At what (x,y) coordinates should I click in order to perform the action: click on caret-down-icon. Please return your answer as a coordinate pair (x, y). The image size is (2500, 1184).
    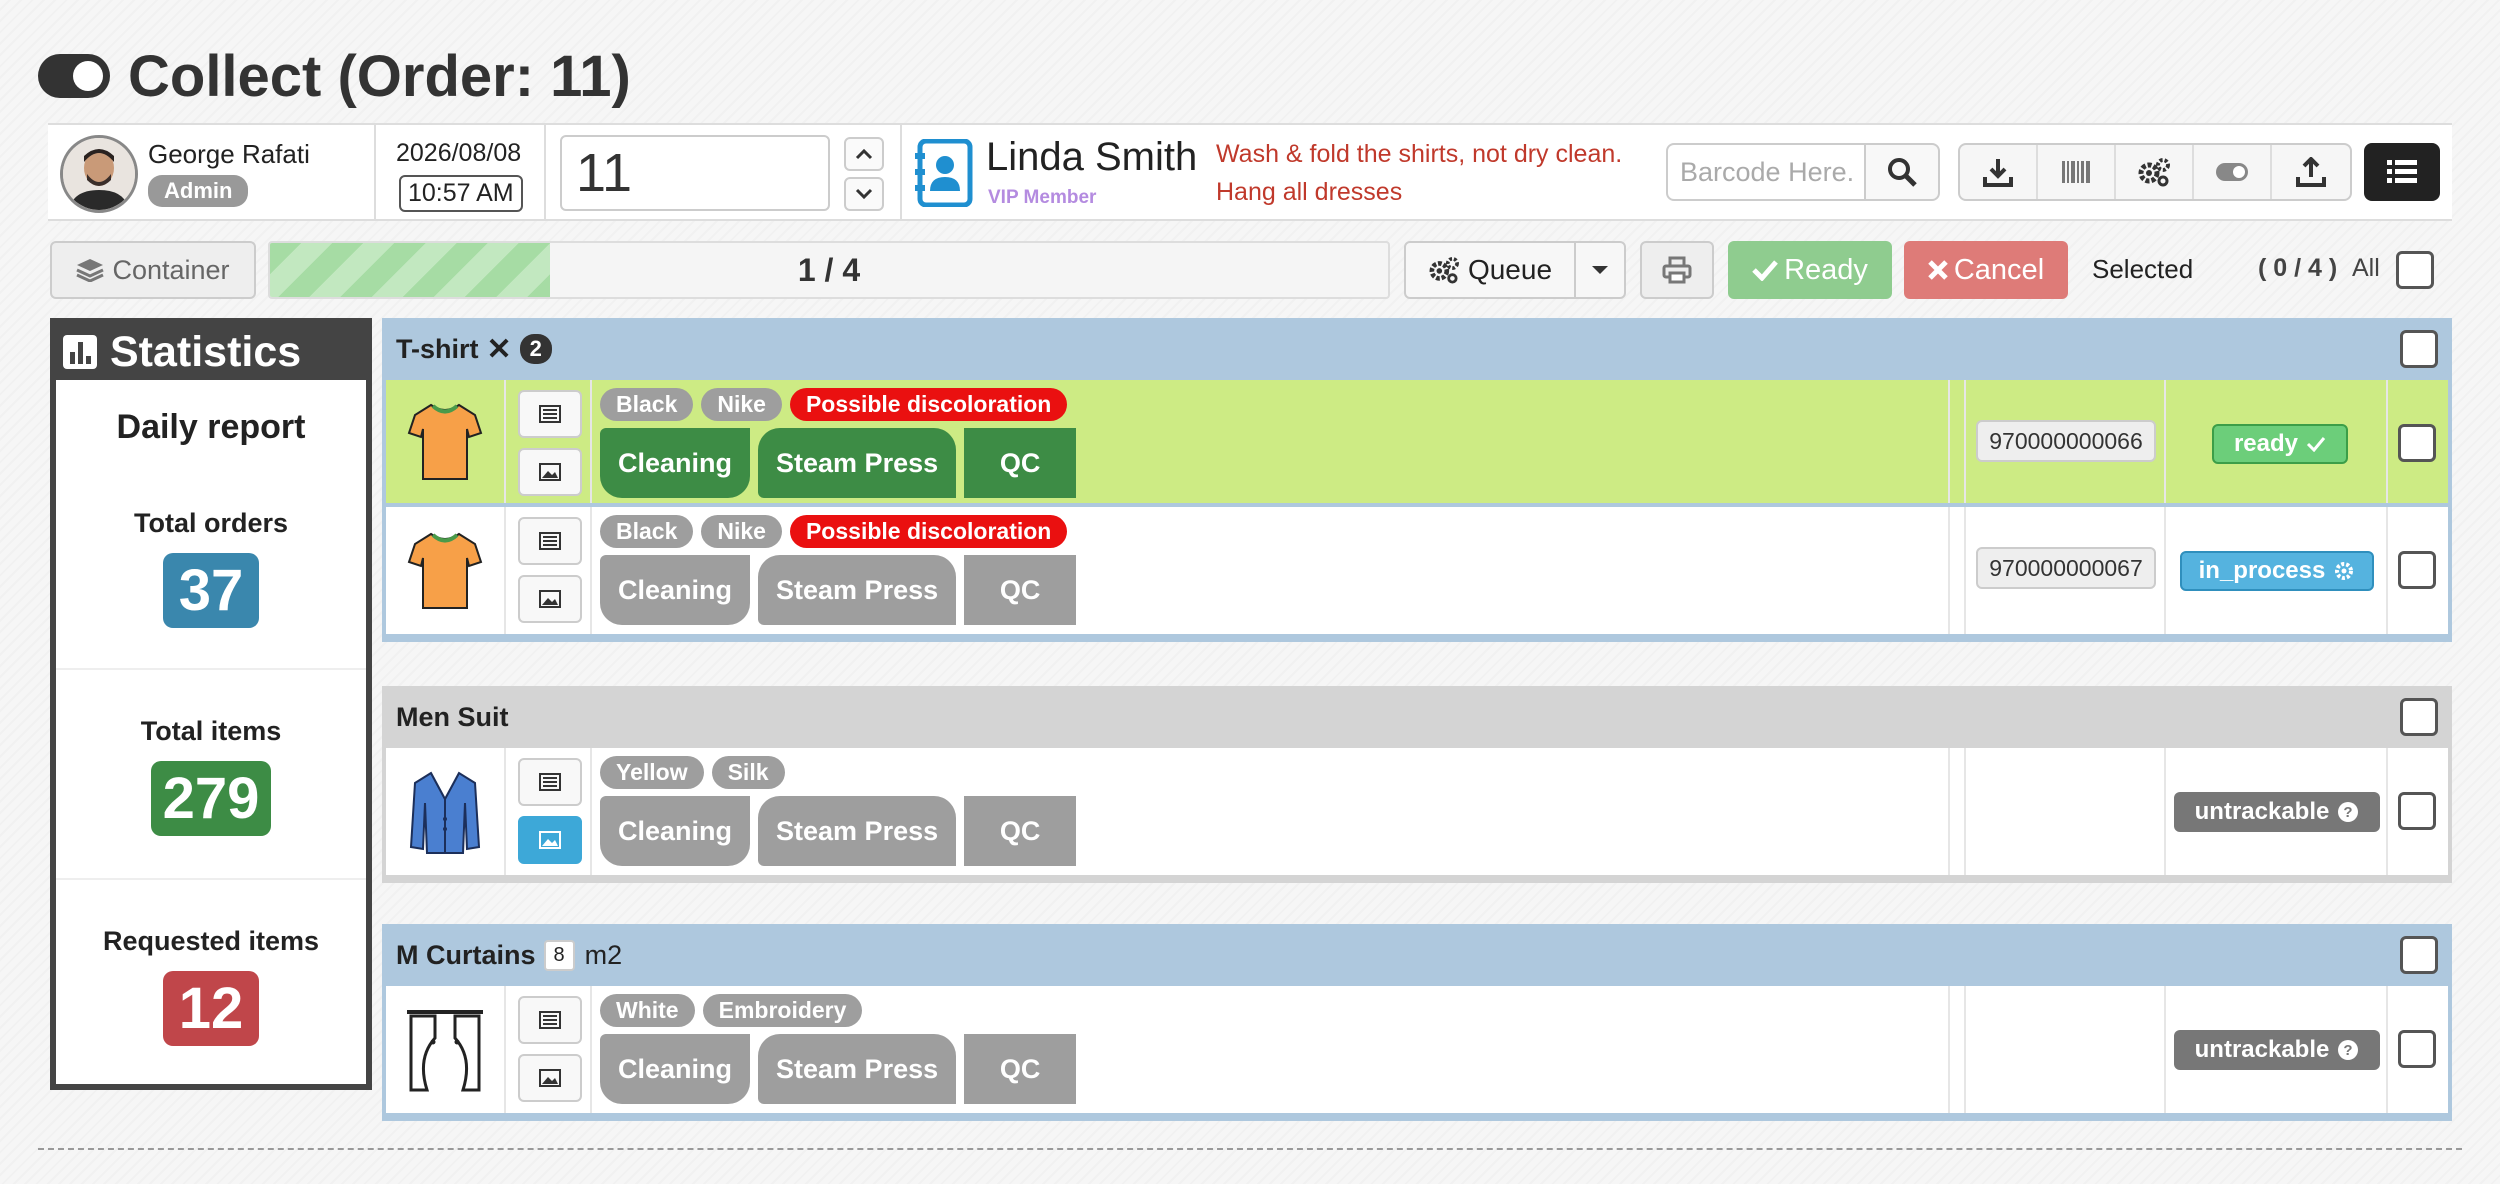
    Looking at the image, I should click on (1600, 270).